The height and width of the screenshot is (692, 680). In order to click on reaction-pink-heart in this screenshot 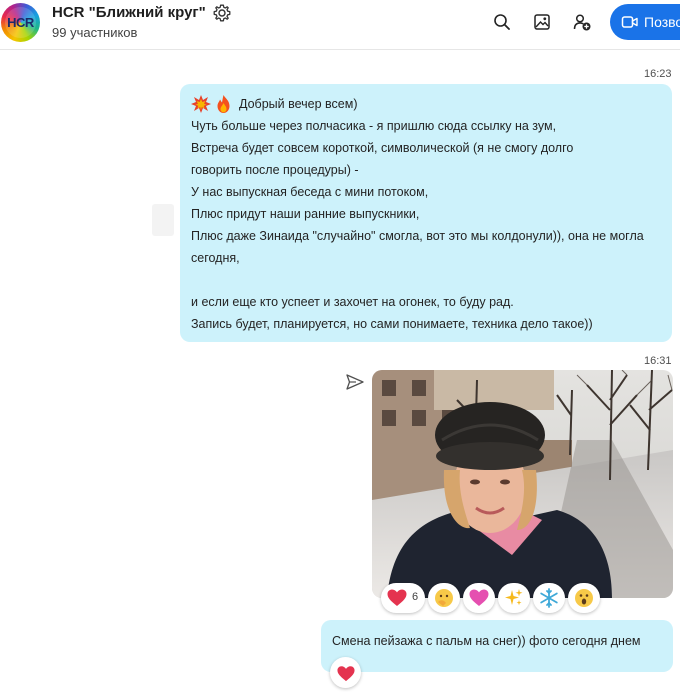, I will do `click(479, 598)`.